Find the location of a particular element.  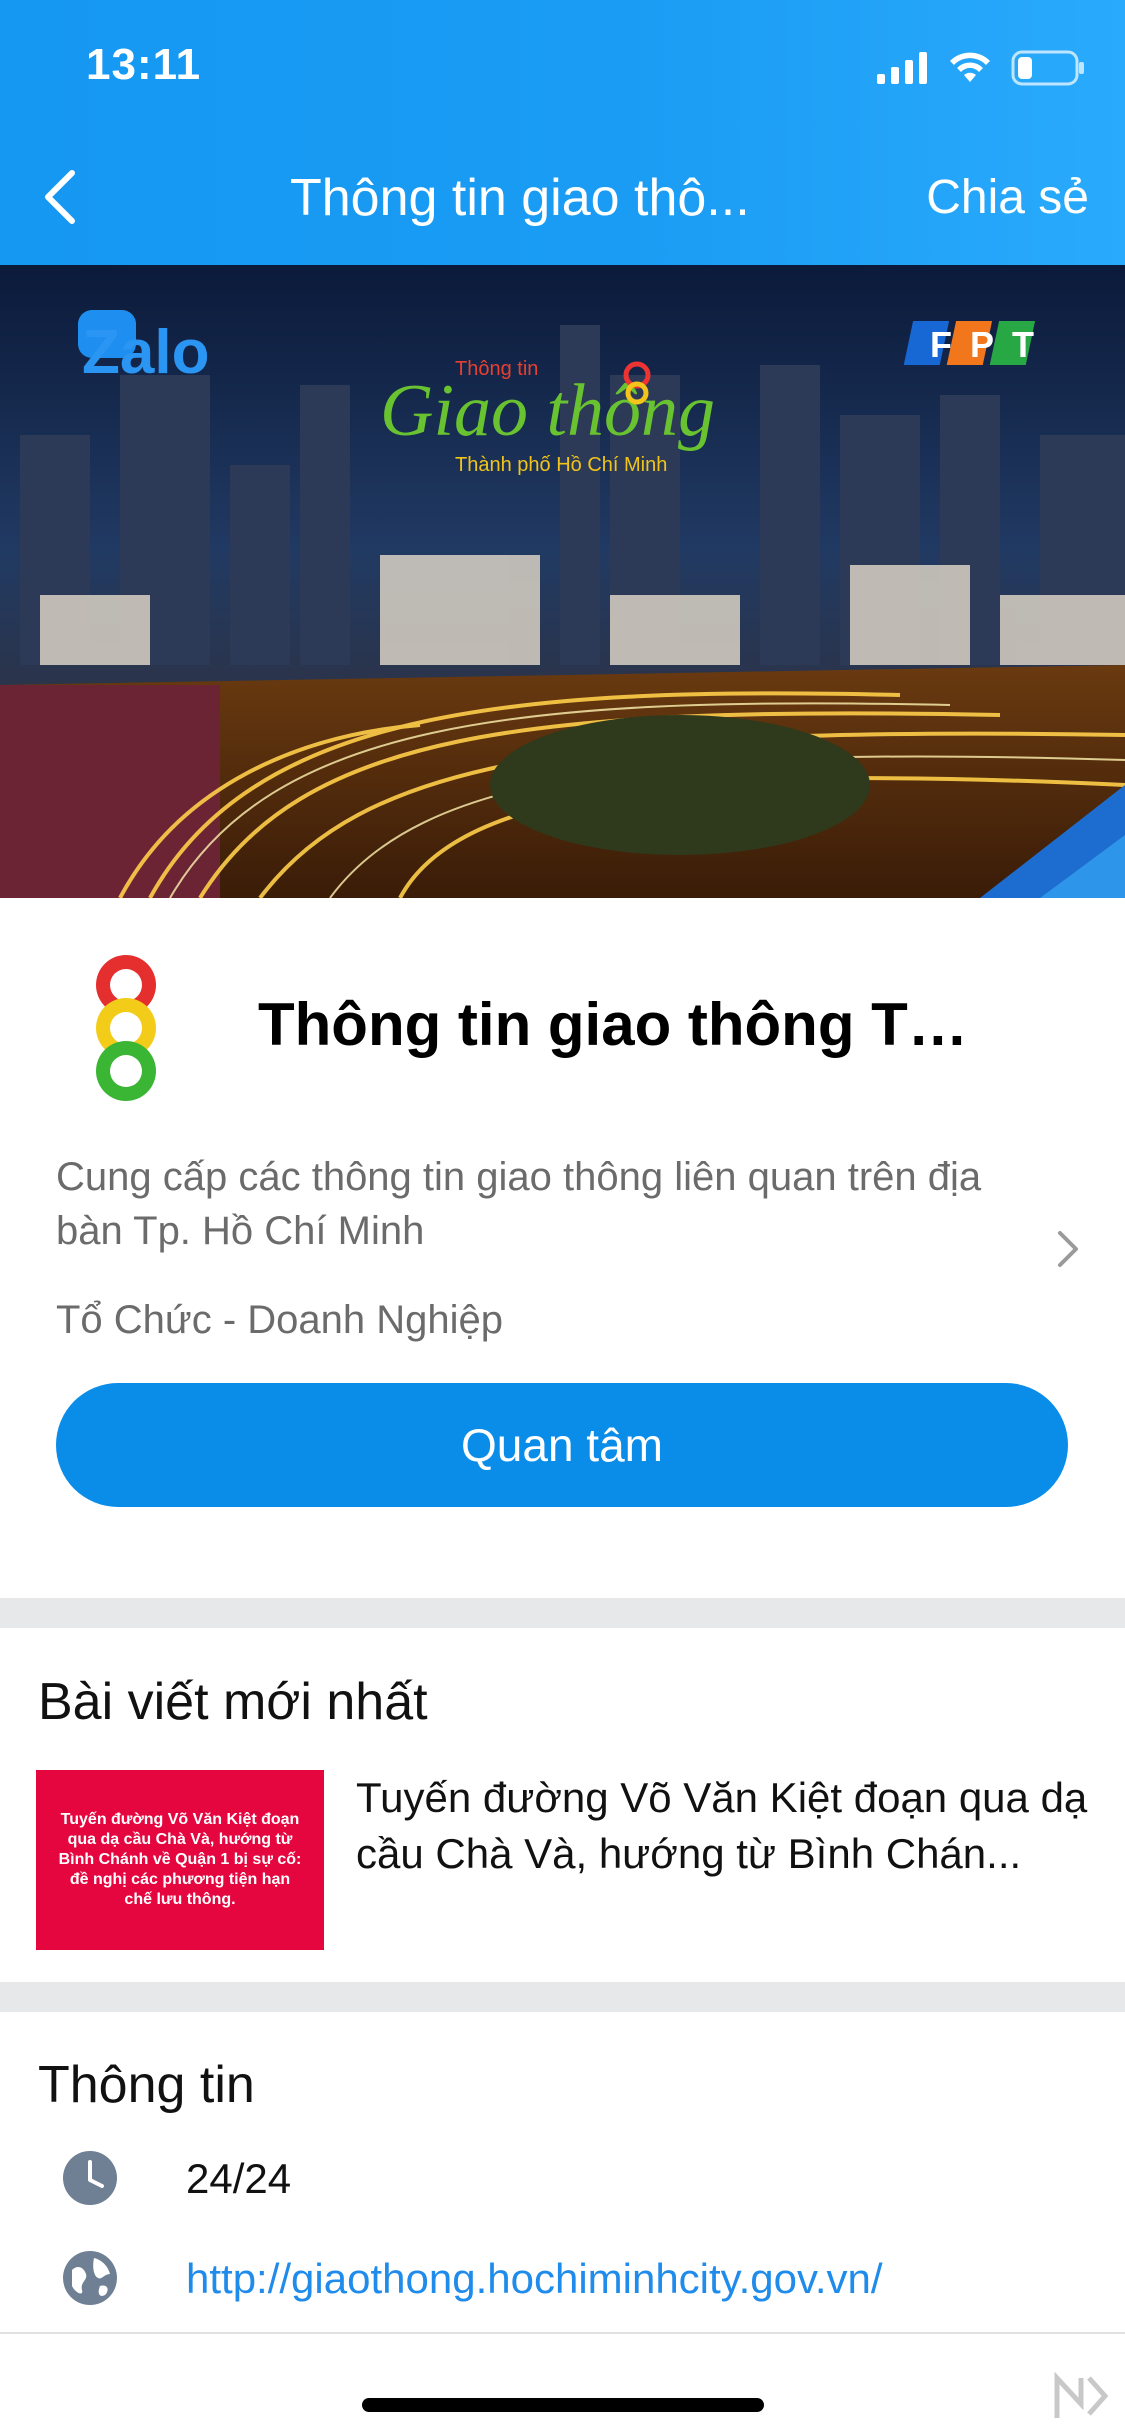

svg-text: Zalo is located at coordinates (145, 352).